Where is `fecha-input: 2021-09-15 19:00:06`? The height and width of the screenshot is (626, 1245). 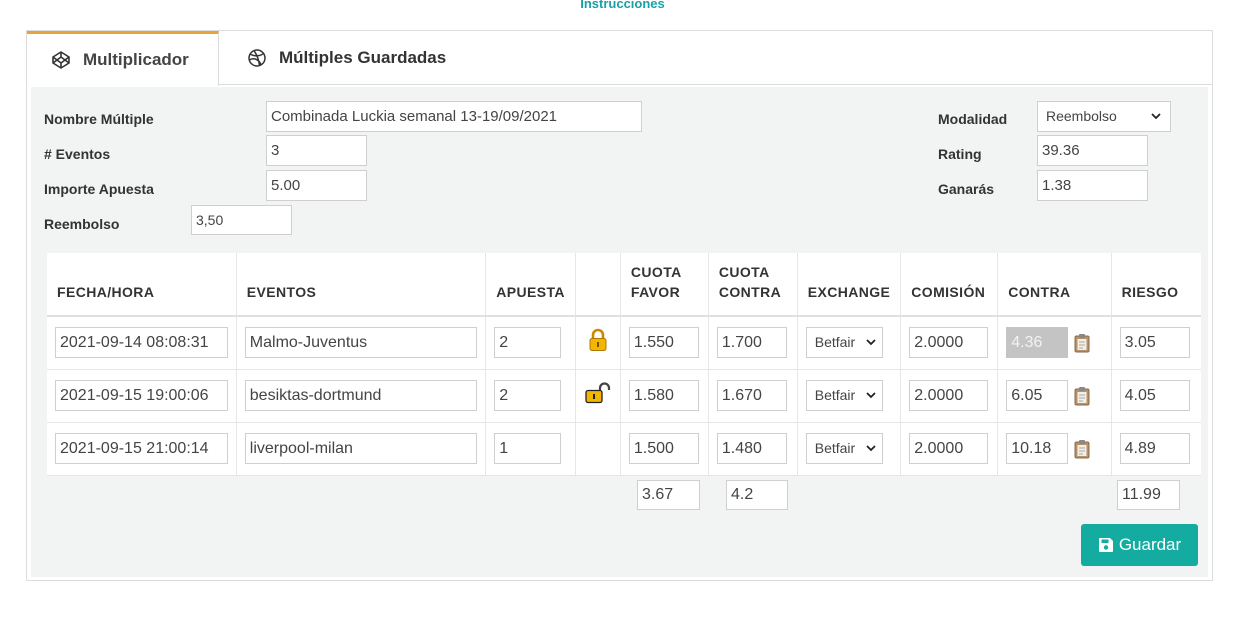
fecha-input: 2021-09-15 19:00:06 is located at coordinates (141, 395).